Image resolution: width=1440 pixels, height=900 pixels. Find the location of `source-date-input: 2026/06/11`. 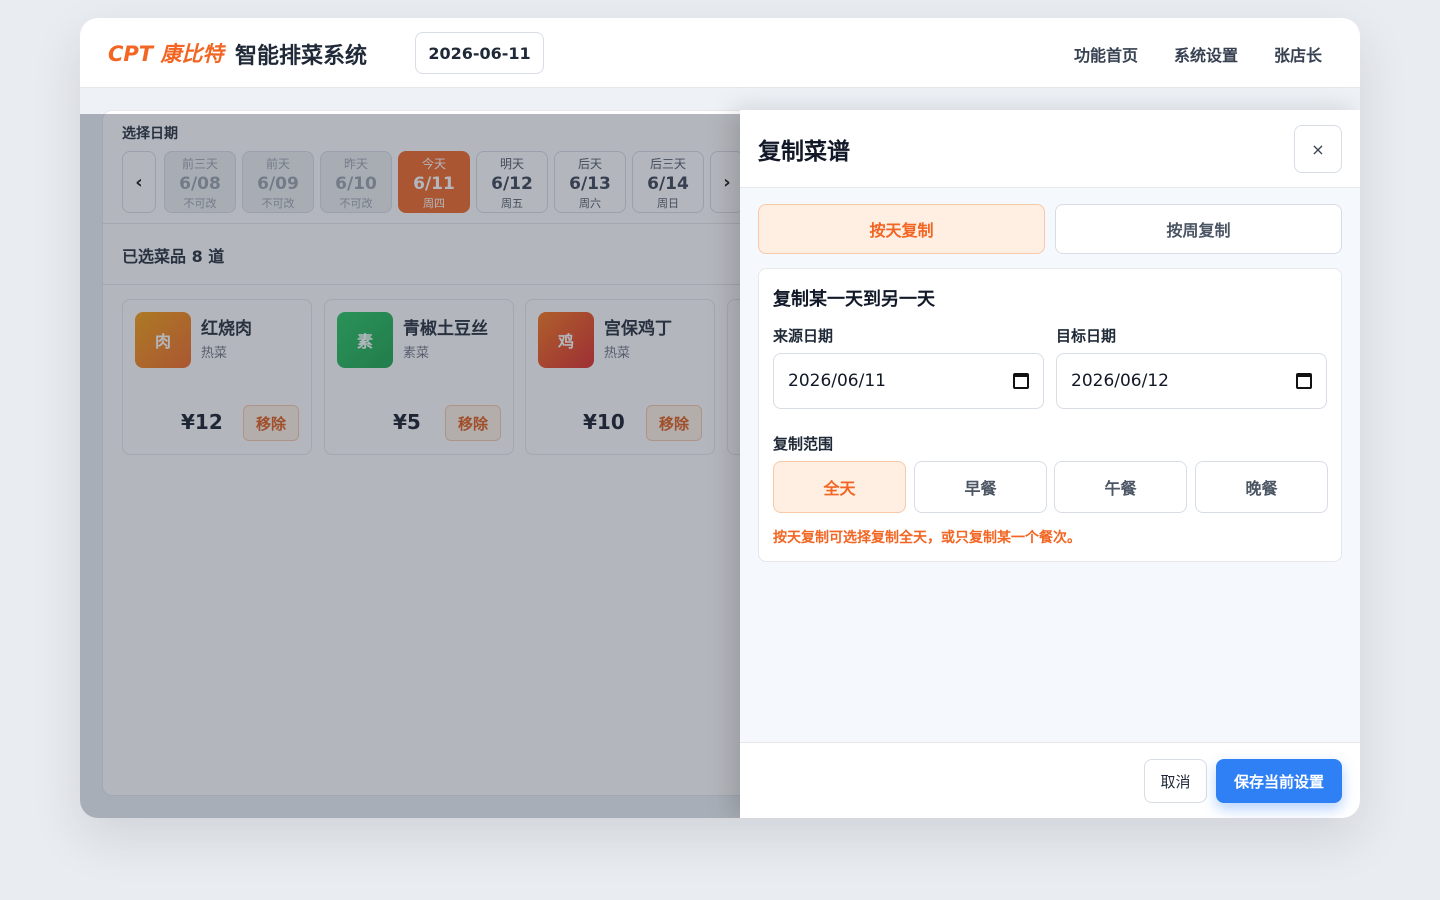

source-date-input: 2026/06/11 is located at coordinates (908, 381).